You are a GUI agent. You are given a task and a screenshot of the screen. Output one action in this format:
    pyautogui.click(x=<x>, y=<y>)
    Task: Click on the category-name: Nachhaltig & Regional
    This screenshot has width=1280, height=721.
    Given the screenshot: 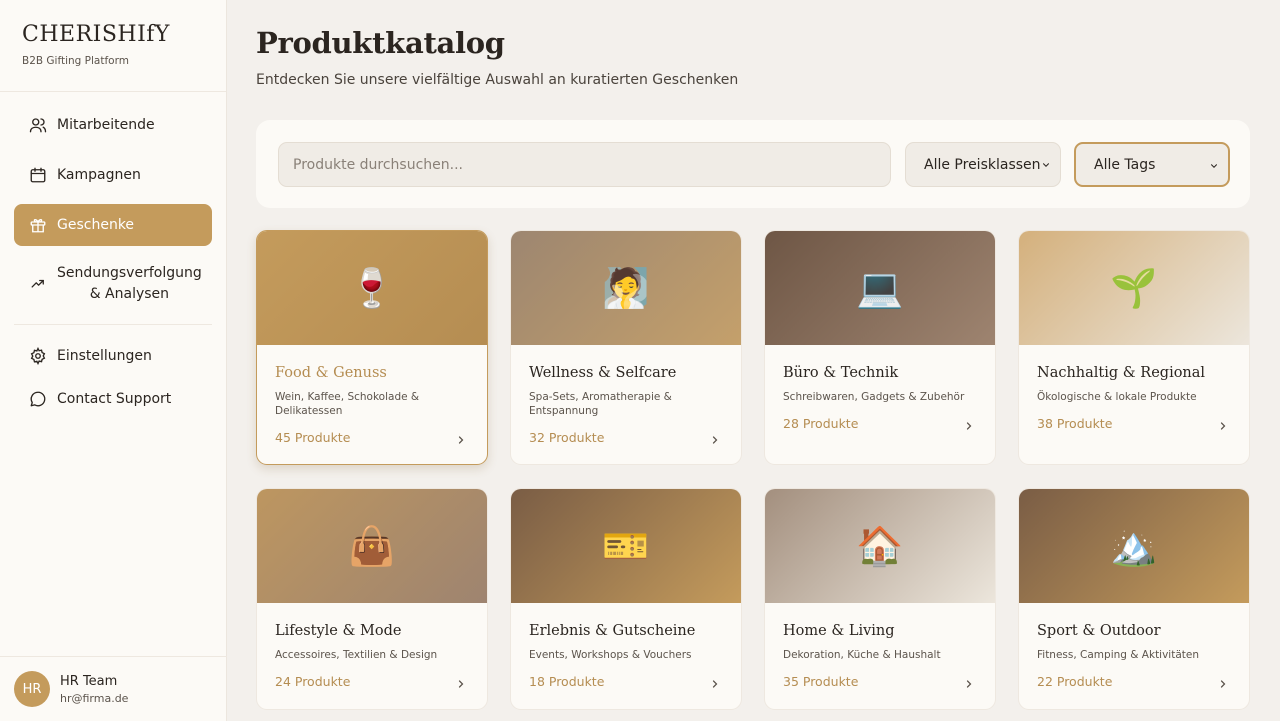 What is the action you would take?
    pyautogui.click(x=1121, y=373)
    